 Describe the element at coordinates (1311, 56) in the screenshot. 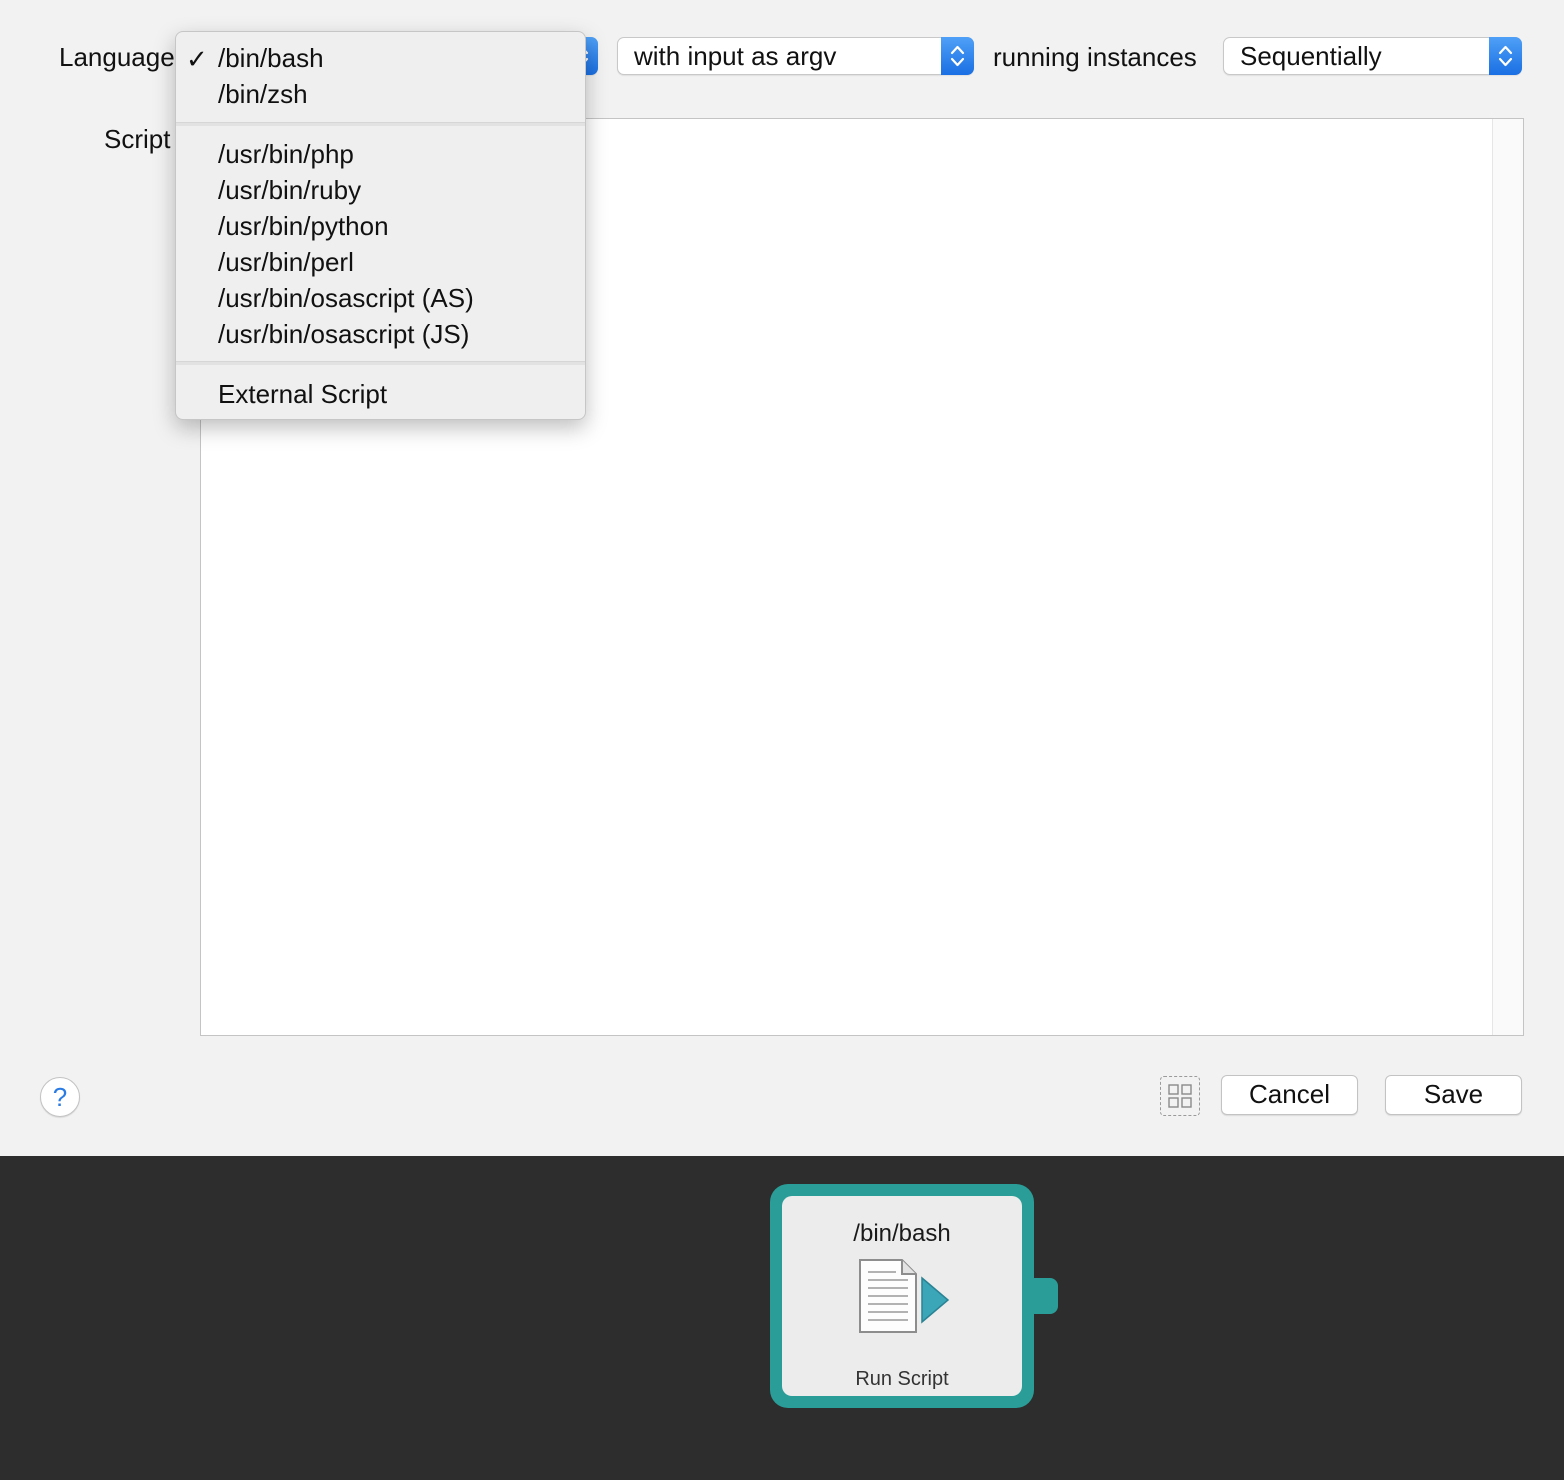

I see `running-instances-value: Sequentially` at that location.